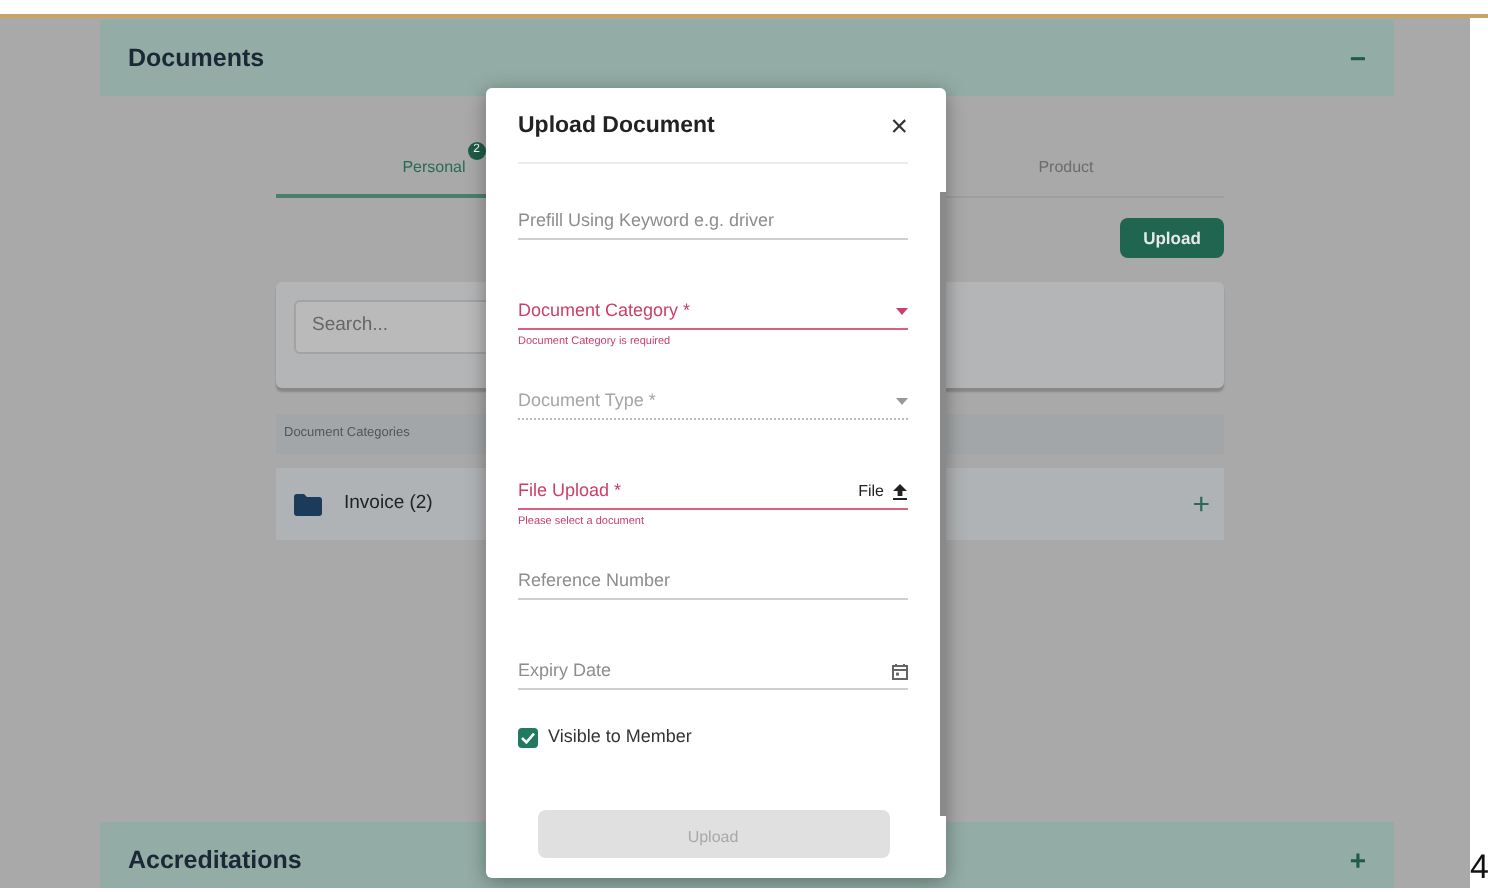 This screenshot has height=892, width=1488. What do you see at coordinates (620, 737) in the screenshot?
I see `checkbox-label: Visible to Member` at bounding box center [620, 737].